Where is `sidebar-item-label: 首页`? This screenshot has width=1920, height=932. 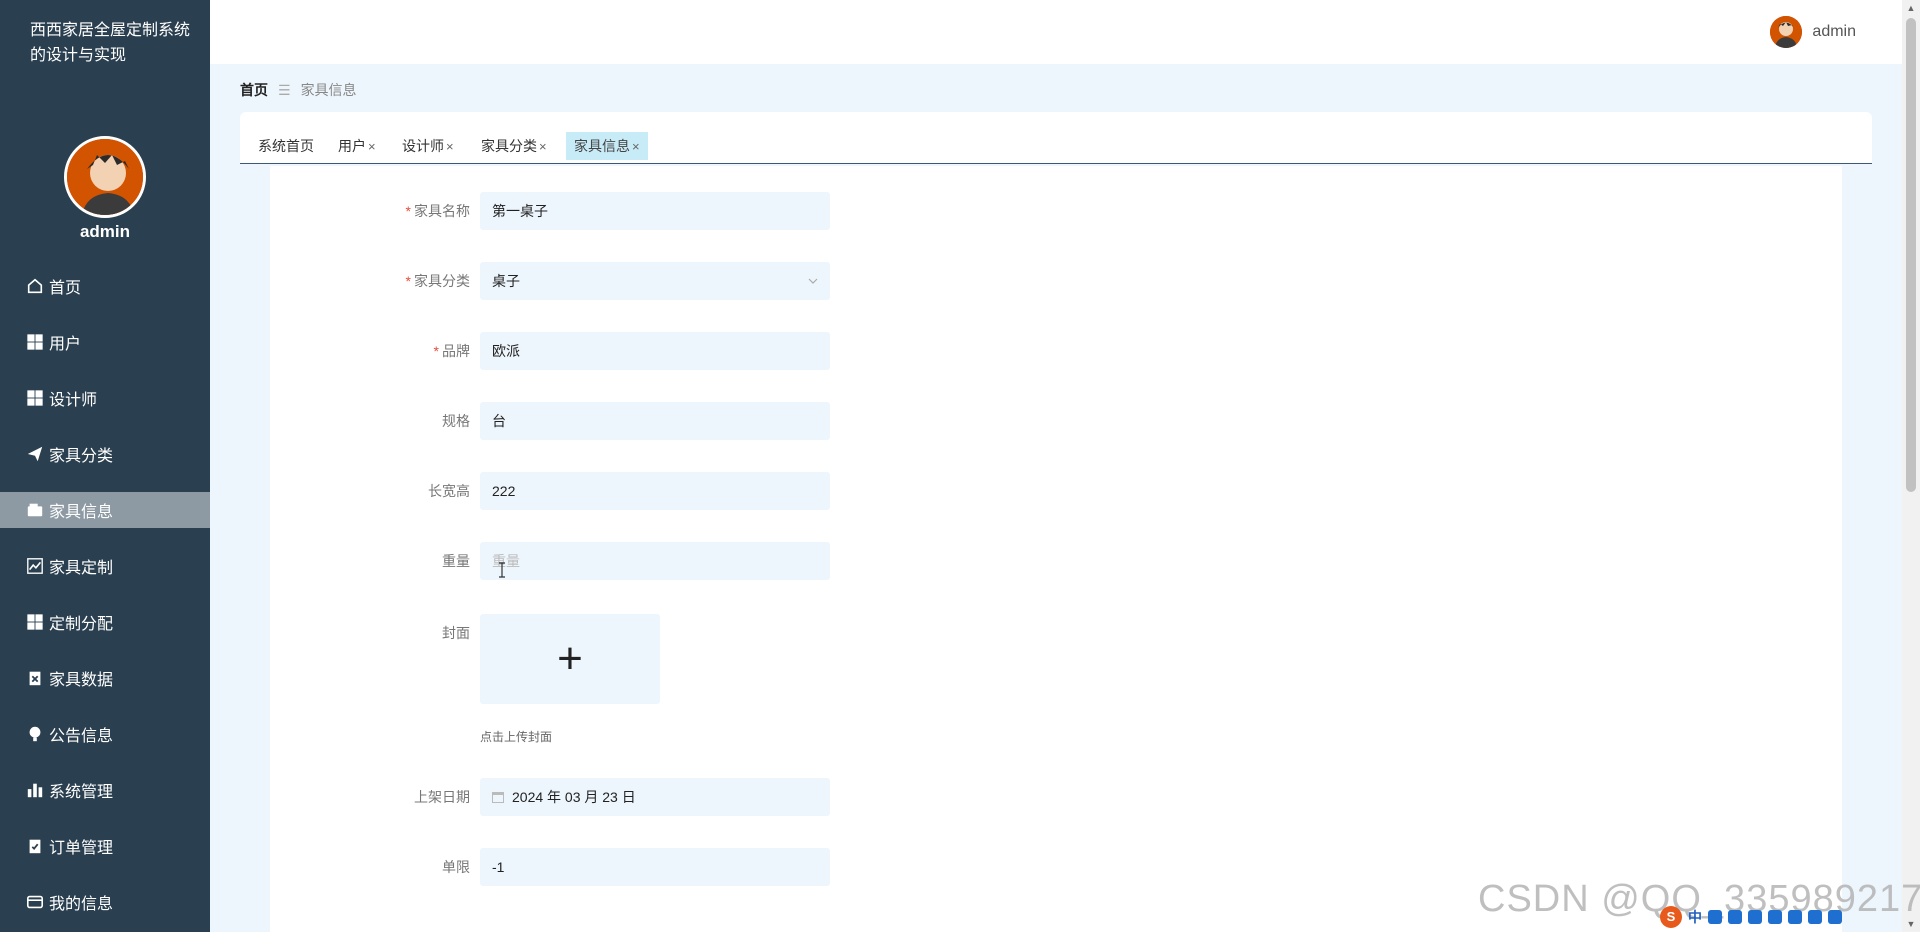 sidebar-item-label: 首页 is located at coordinates (65, 288).